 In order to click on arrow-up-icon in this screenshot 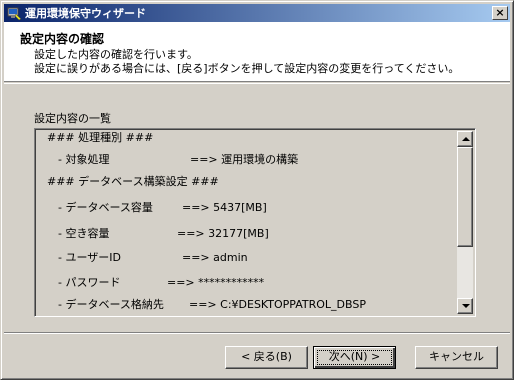, I will do `click(466, 139)`.